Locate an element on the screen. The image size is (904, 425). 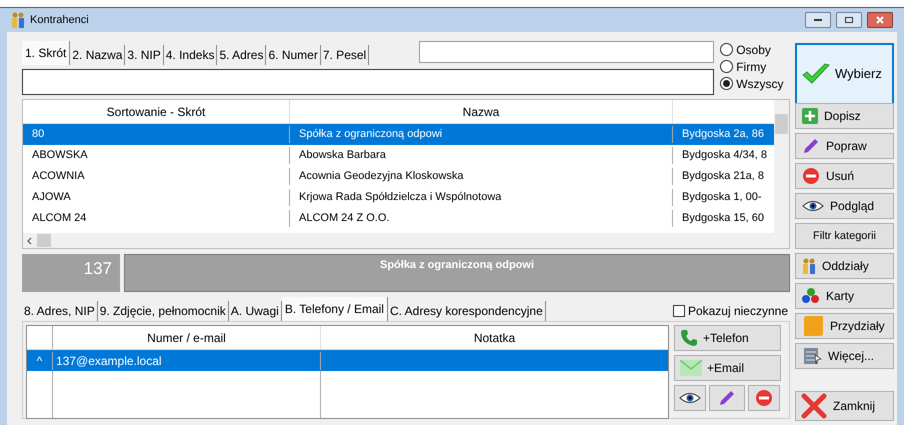
table-row: ALCOM 24 ALCOM 24 Z O.O. Bydgoska 15, 60 is located at coordinates (398, 218).